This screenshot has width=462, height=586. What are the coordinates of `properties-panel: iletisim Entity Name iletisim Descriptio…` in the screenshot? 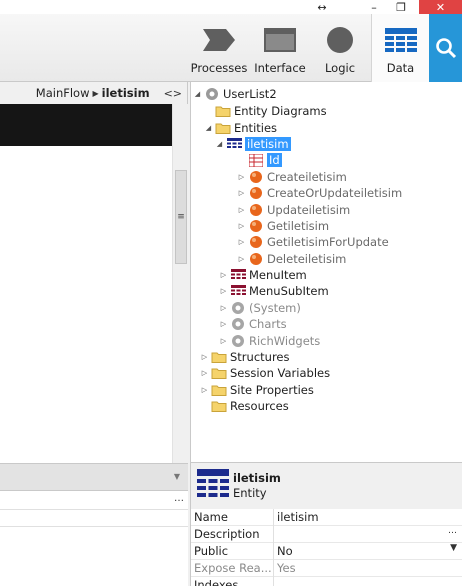 It's located at (326, 524).